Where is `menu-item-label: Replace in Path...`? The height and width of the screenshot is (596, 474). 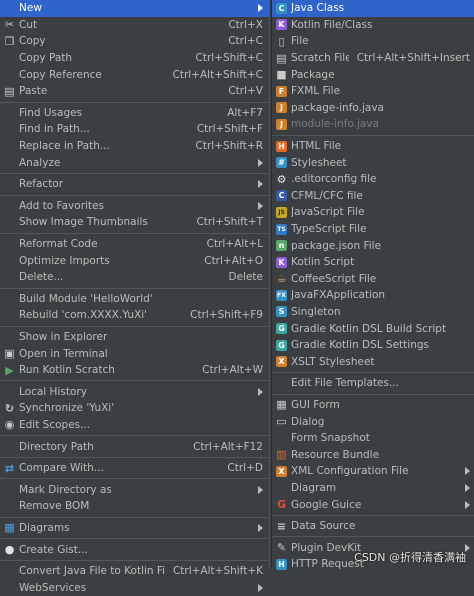
menu-item-label: Replace in Path... is located at coordinates (103, 146).